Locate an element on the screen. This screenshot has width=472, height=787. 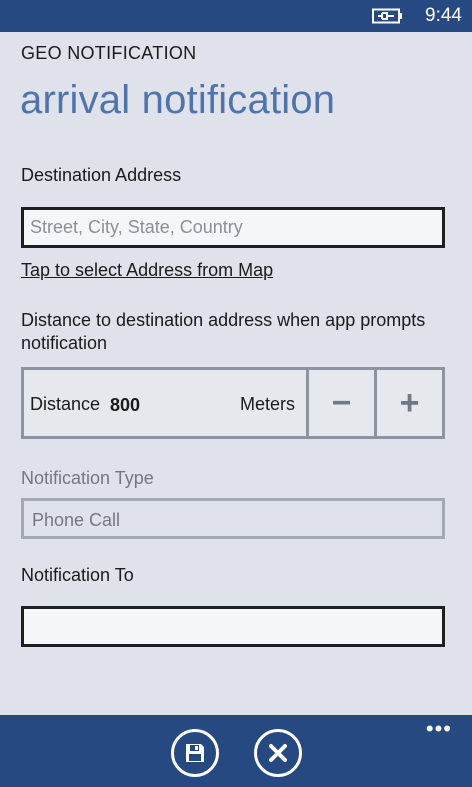
increment-distance-button: + is located at coordinates (409, 403).